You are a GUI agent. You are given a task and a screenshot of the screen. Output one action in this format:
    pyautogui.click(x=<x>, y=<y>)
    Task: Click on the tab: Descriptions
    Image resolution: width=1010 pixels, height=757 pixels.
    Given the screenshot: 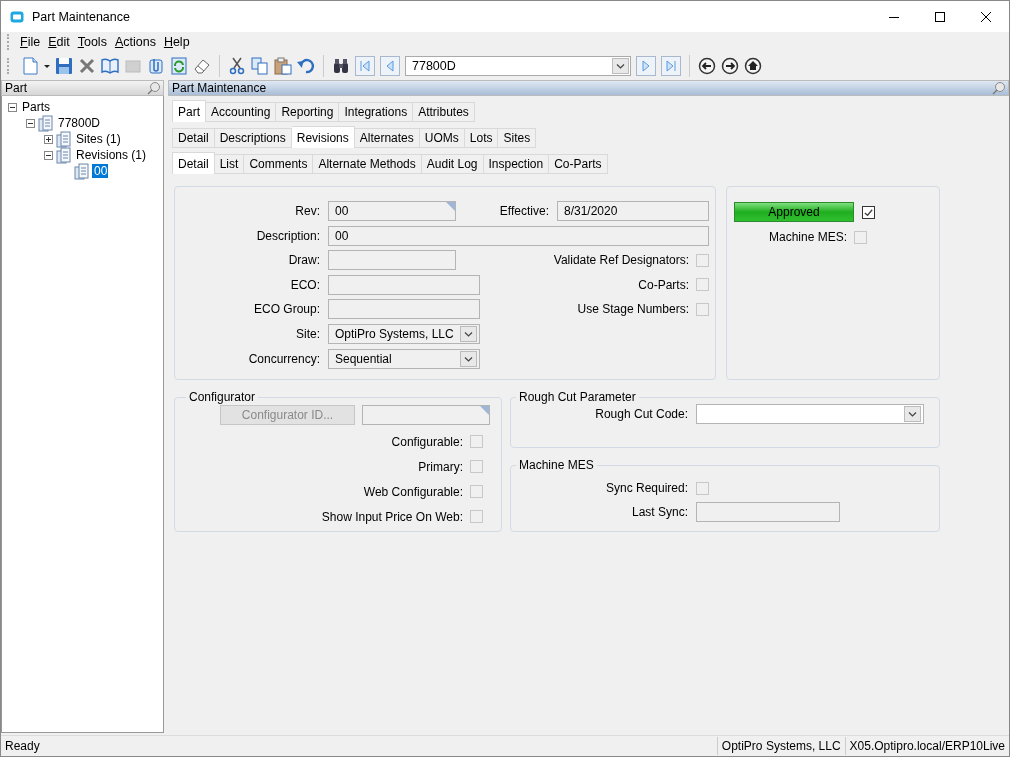 What is the action you would take?
    pyautogui.click(x=253, y=138)
    